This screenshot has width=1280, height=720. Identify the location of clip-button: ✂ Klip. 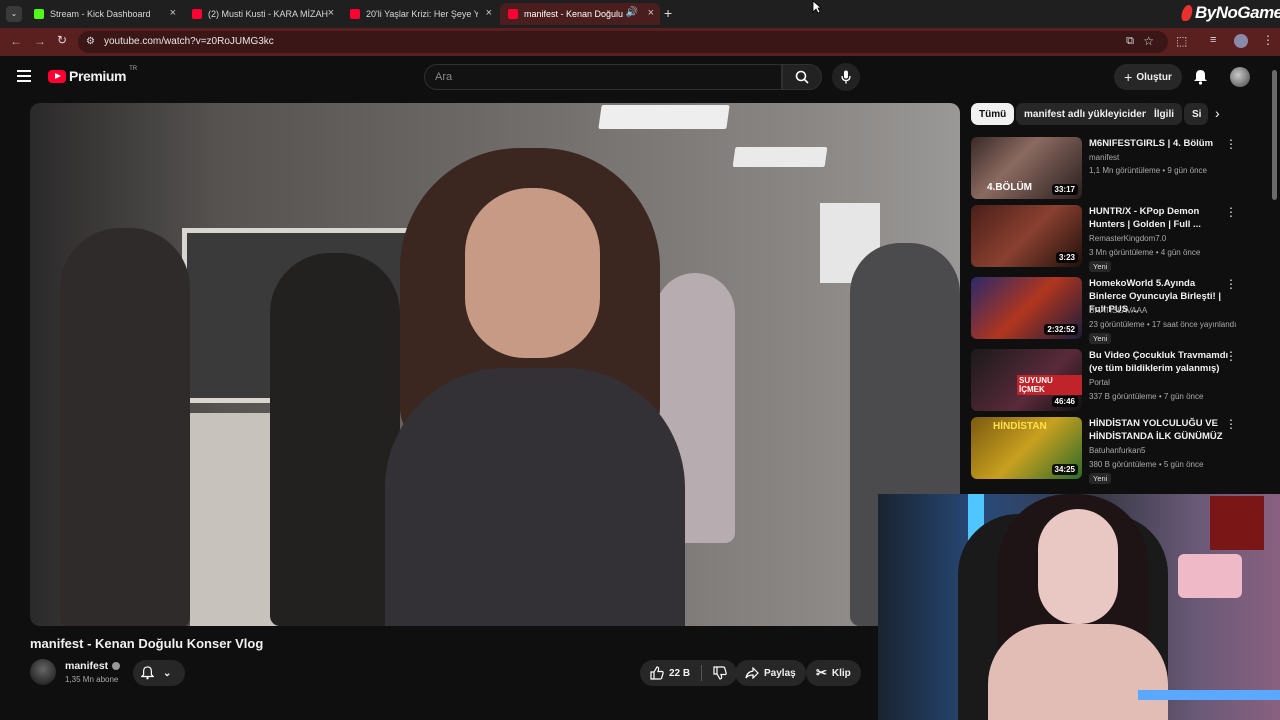
(833, 673).